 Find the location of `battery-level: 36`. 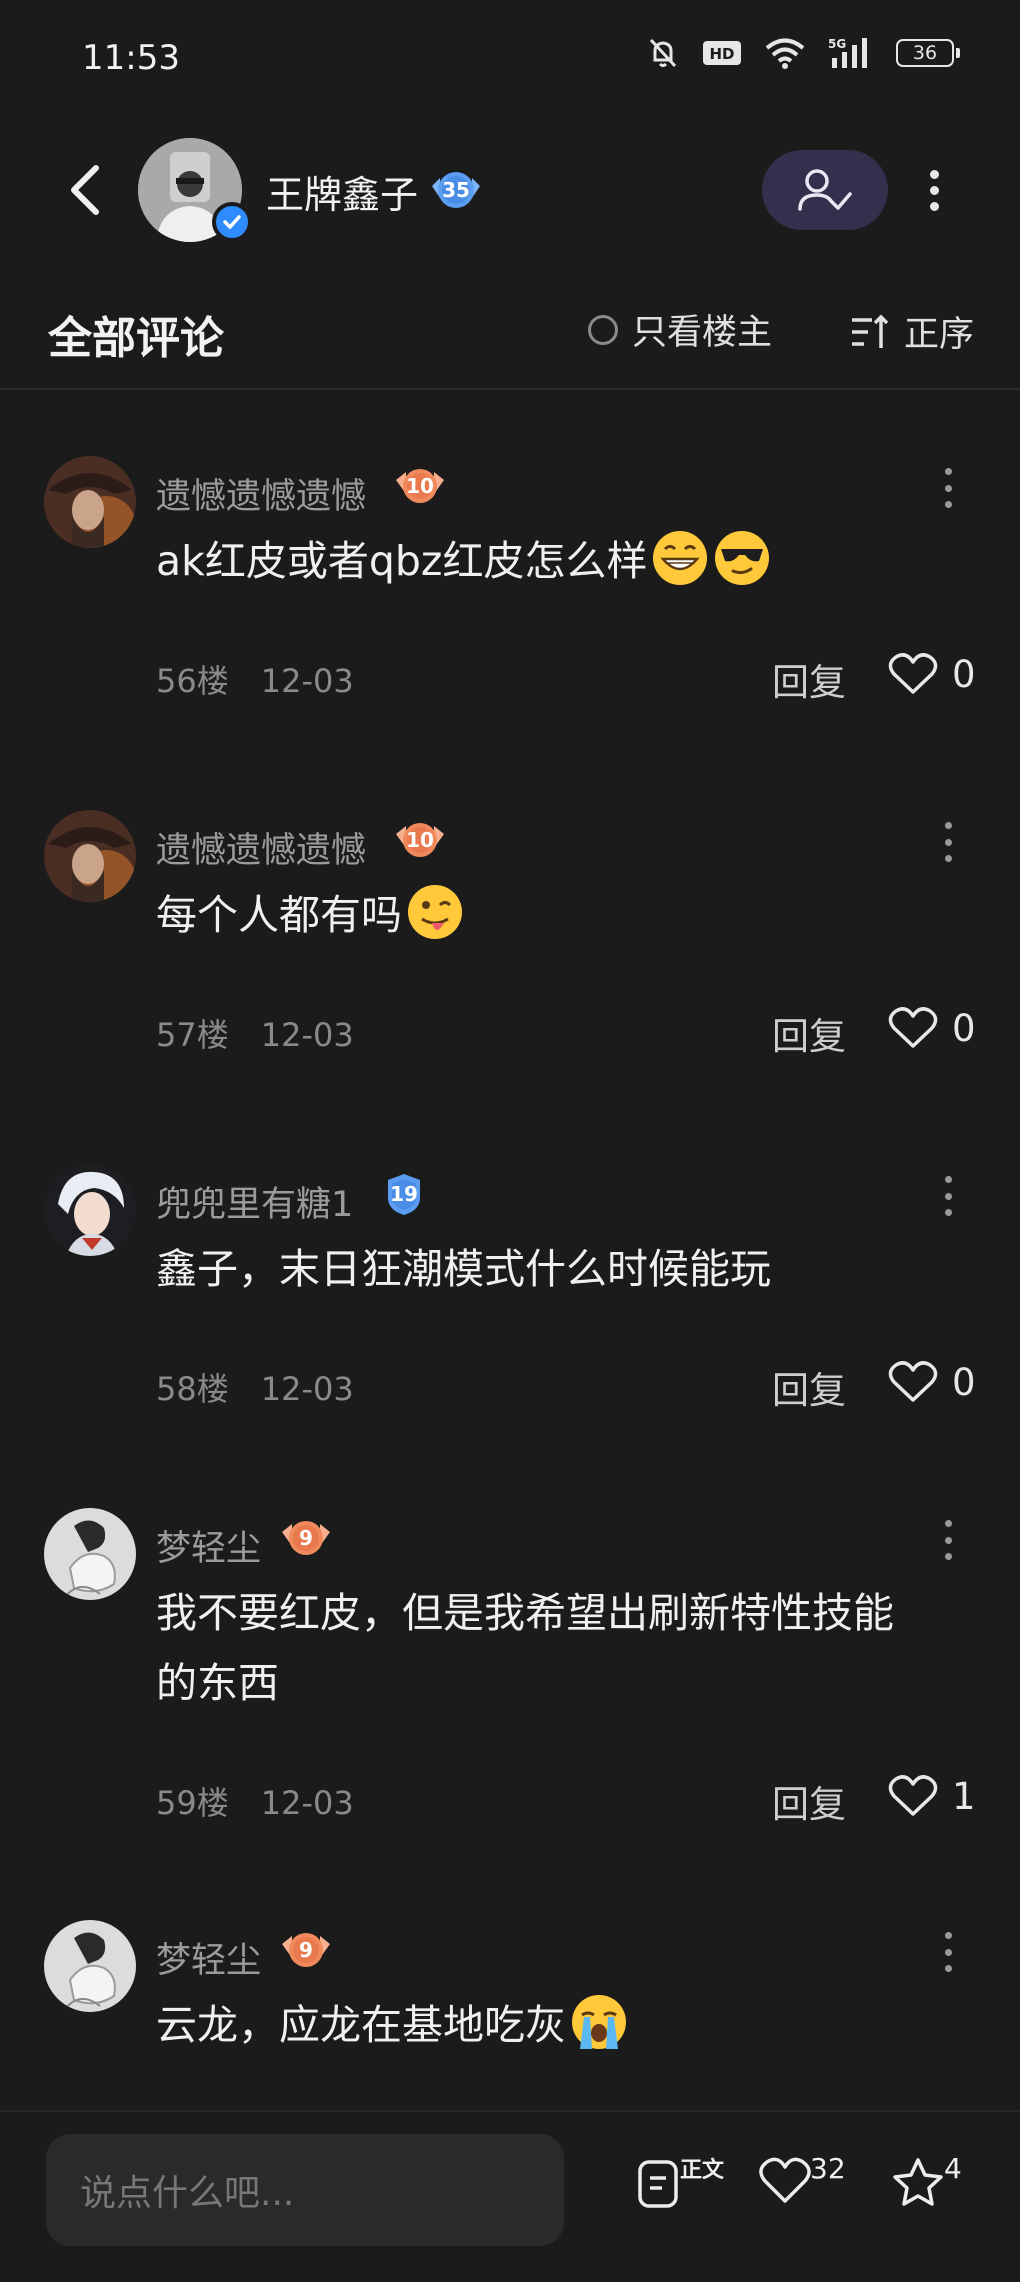

battery-level: 36 is located at coordinates (925, 53).